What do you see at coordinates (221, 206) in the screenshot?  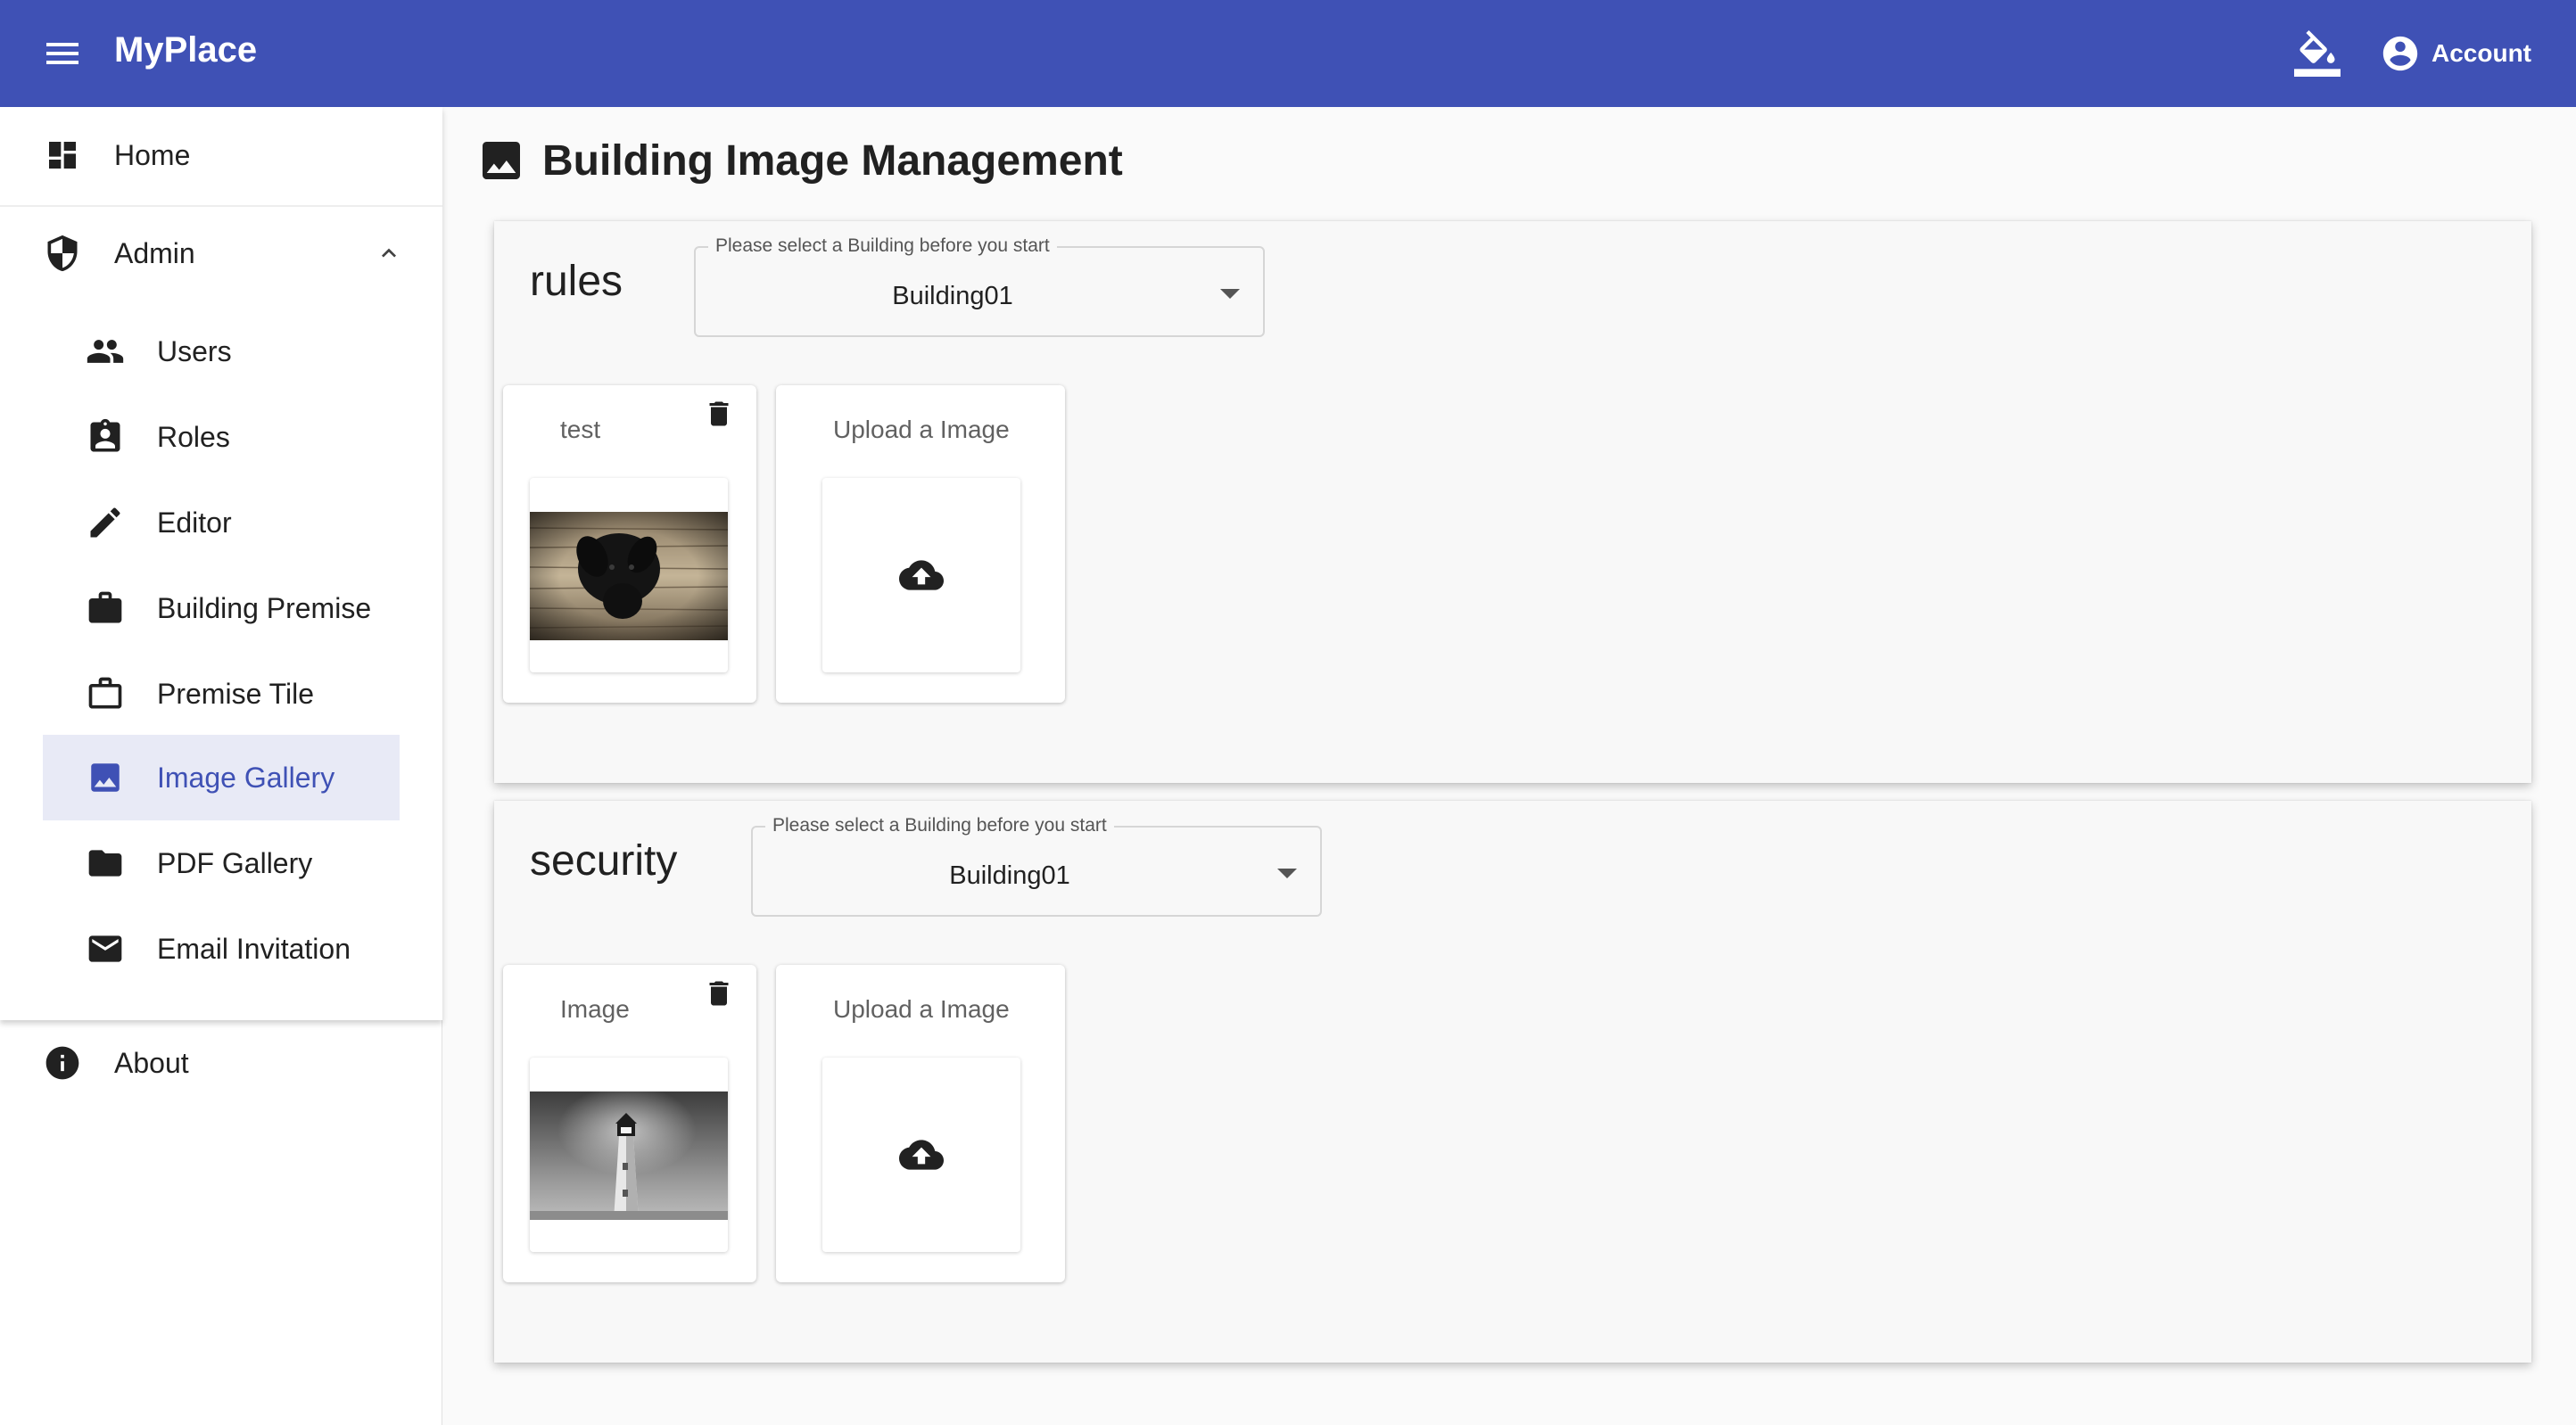 I see `divider` at bounding box center [221, 206].